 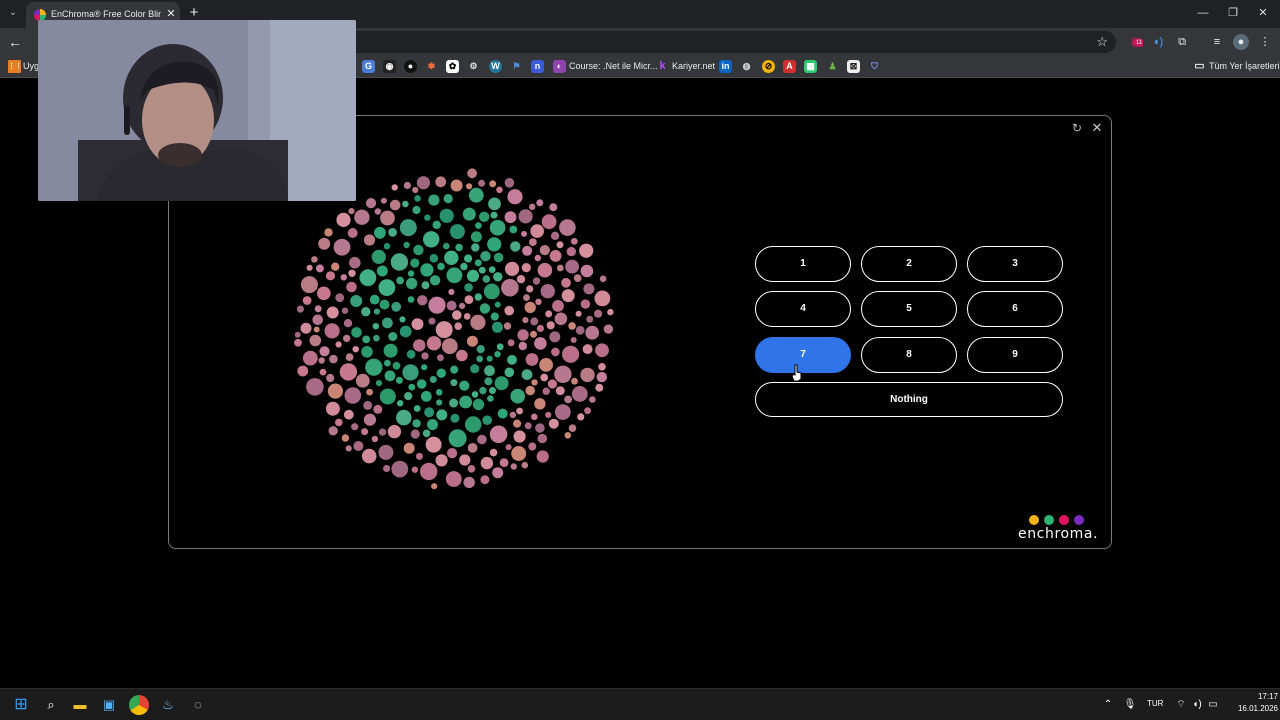 I want to click on microphone-icon: 🎙, so click(x=1130, y=705).